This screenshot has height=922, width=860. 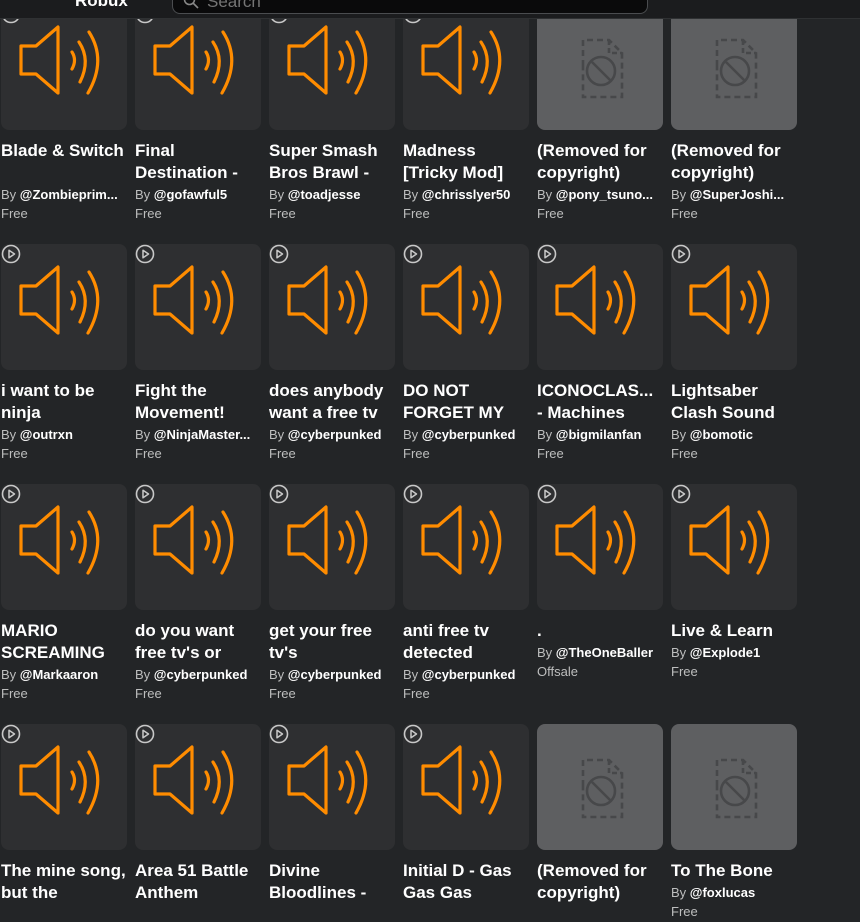 What do you see at coordinates (734, 402) in the screenshot?
I see `item-title: Lightsaber Clash Sound` at bounding box center [734, 402].